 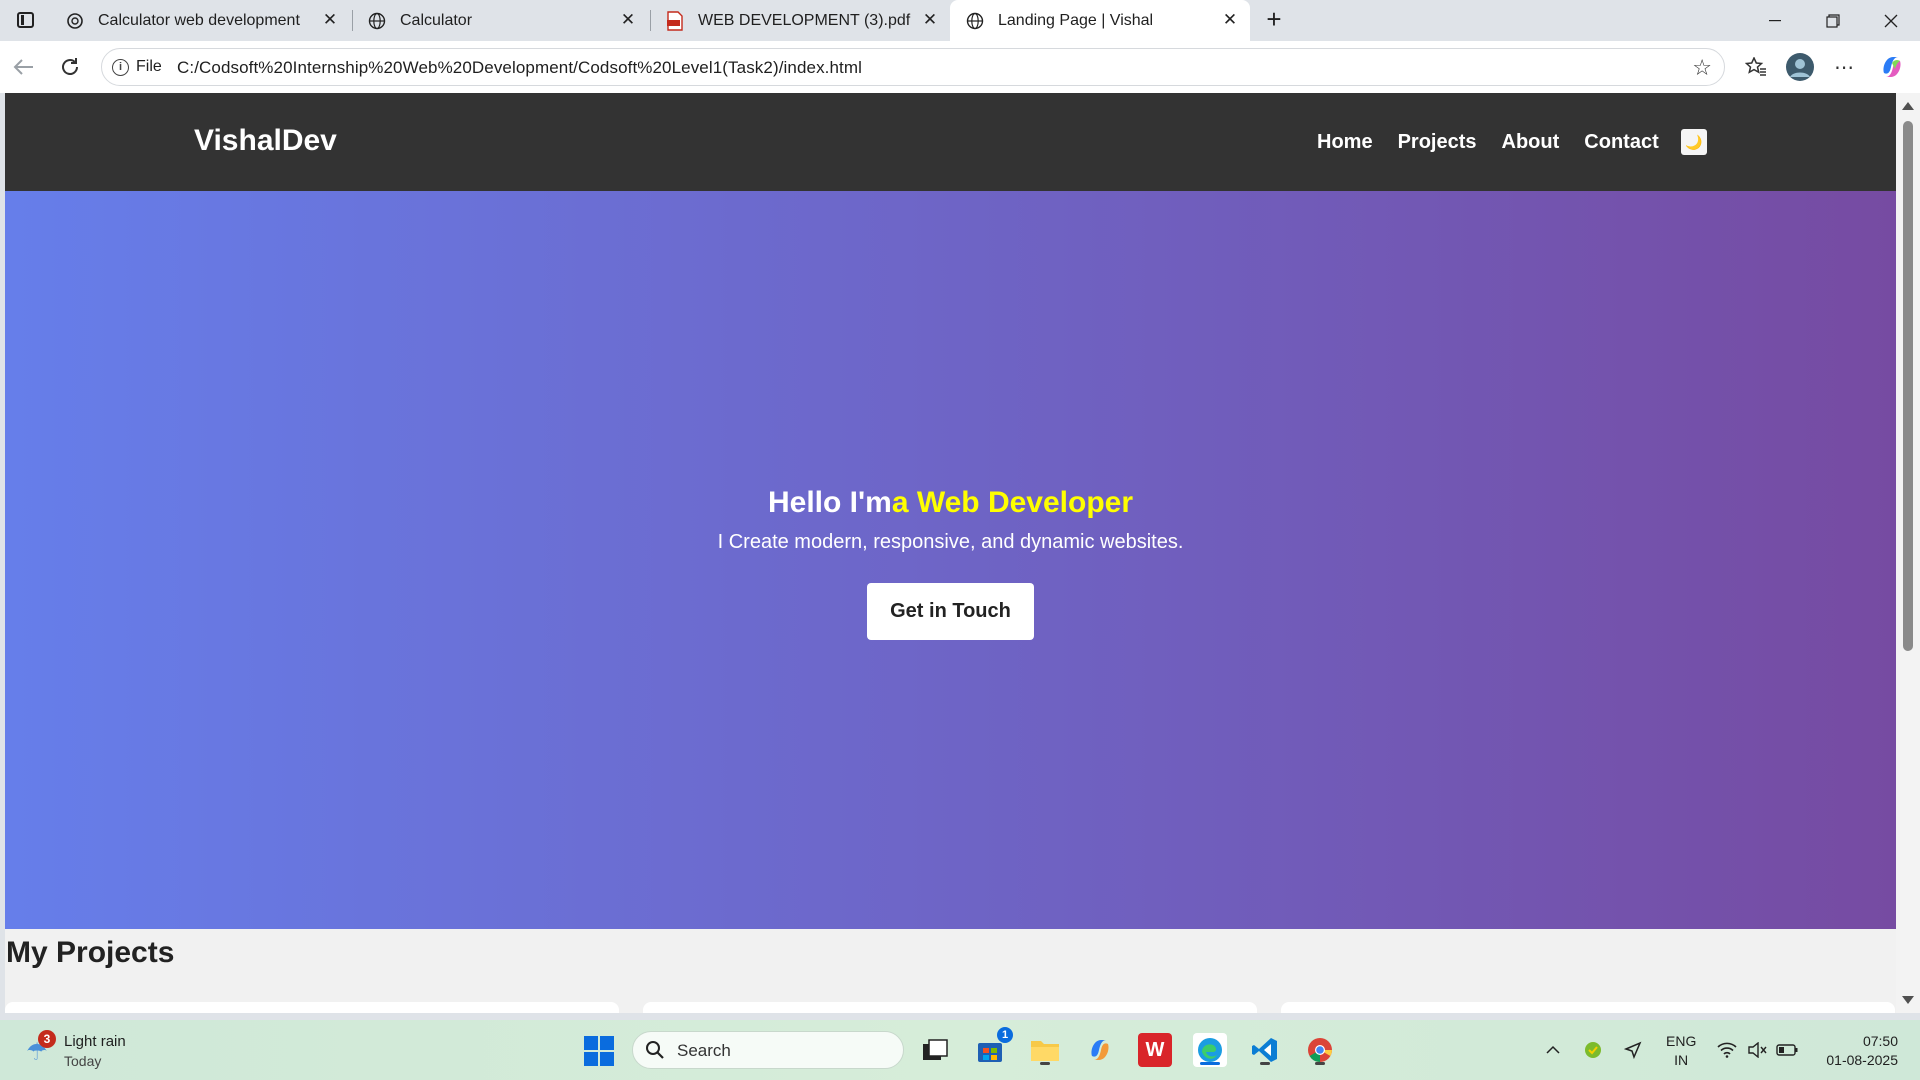 What do you see at coordinates (1265, 1050) in the screenshot?
I see `vscode-icon` at bounding box center [1265, 1050].